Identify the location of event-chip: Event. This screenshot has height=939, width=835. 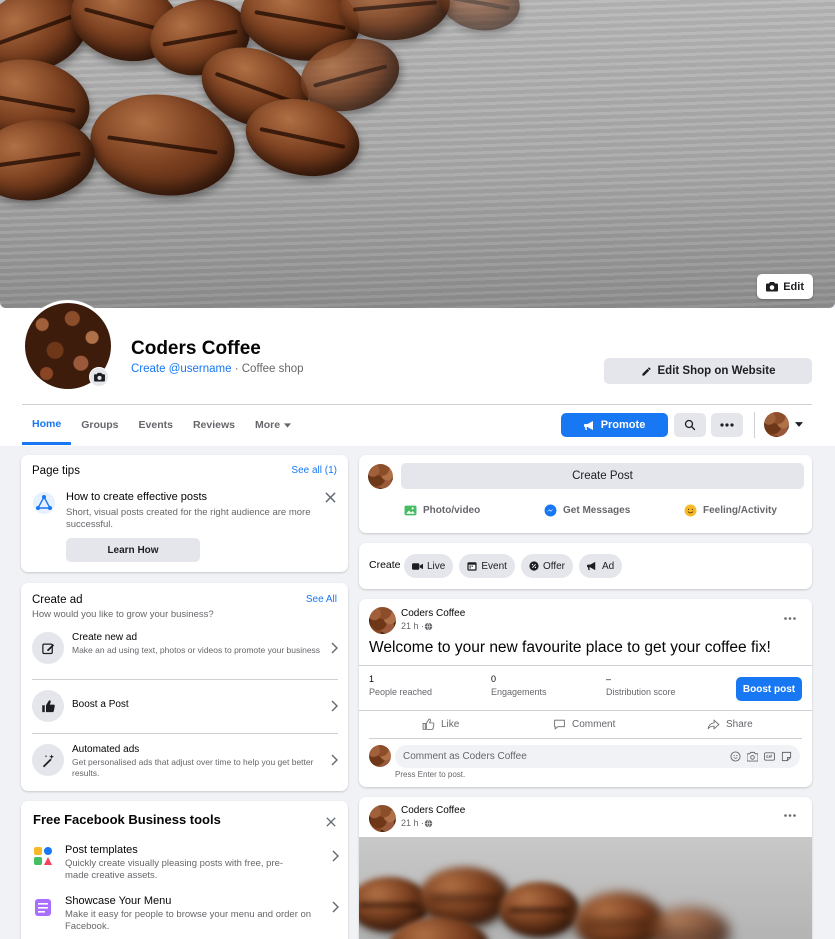
(487, 566).